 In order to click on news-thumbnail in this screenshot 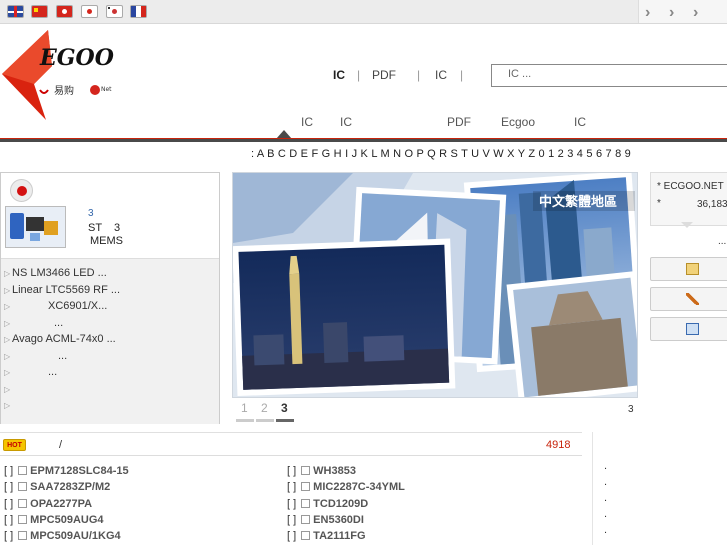, I will do `click(35, 227)`.